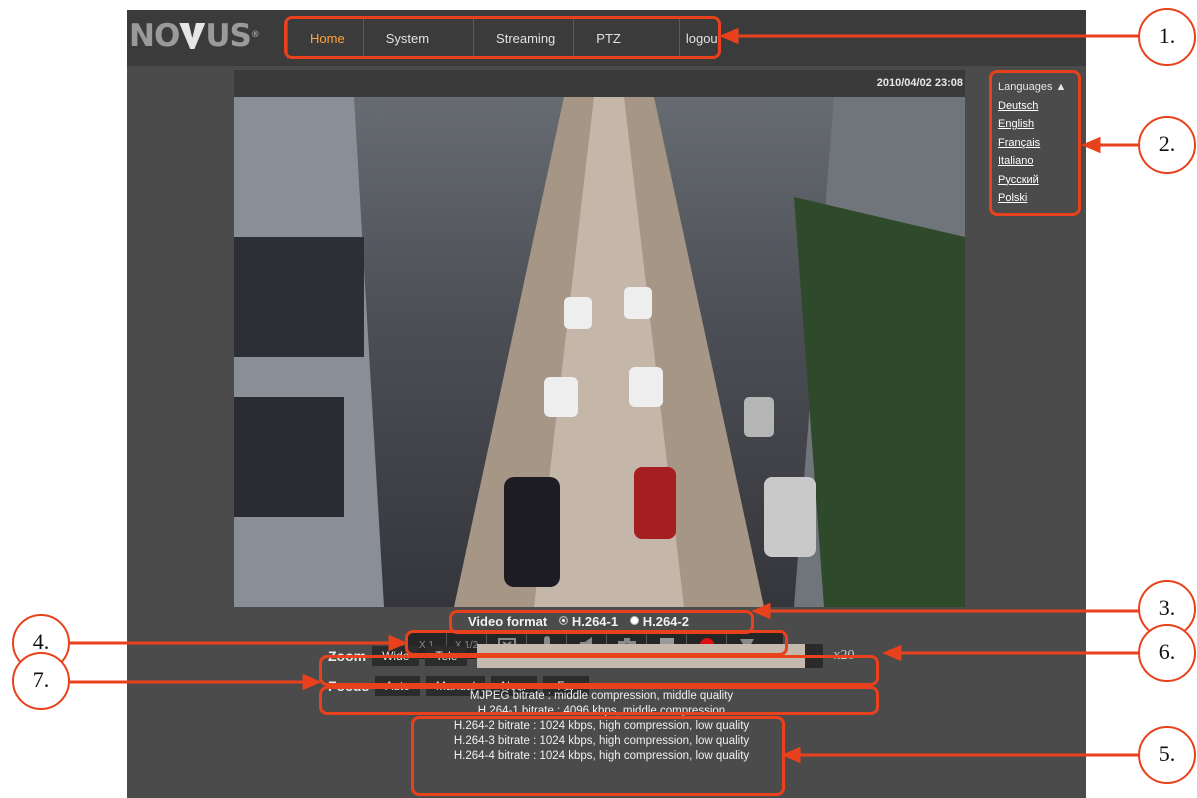  What do you see at coordinates (1167, 755) in the screenshot?
I see `callout-number-5: 5.` at bounding box center [1167, 755].